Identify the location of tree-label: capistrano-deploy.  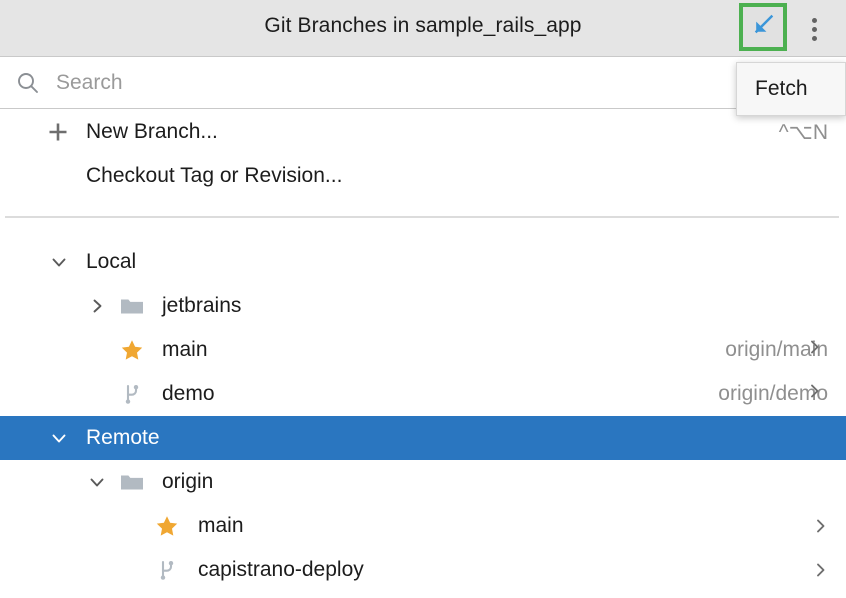
(281, 569).